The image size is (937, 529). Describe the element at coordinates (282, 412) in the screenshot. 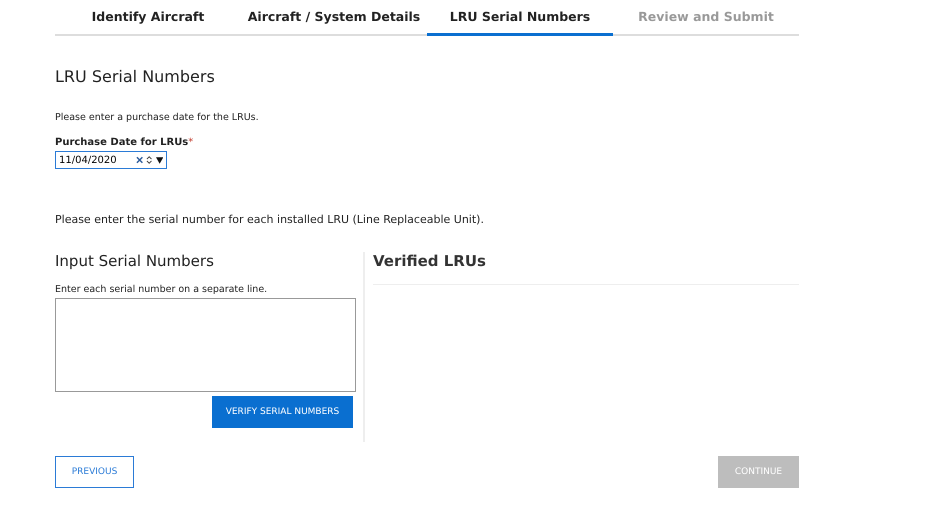

I see `verify-button: VERIFY SERIAL NUMBERS` at that location.